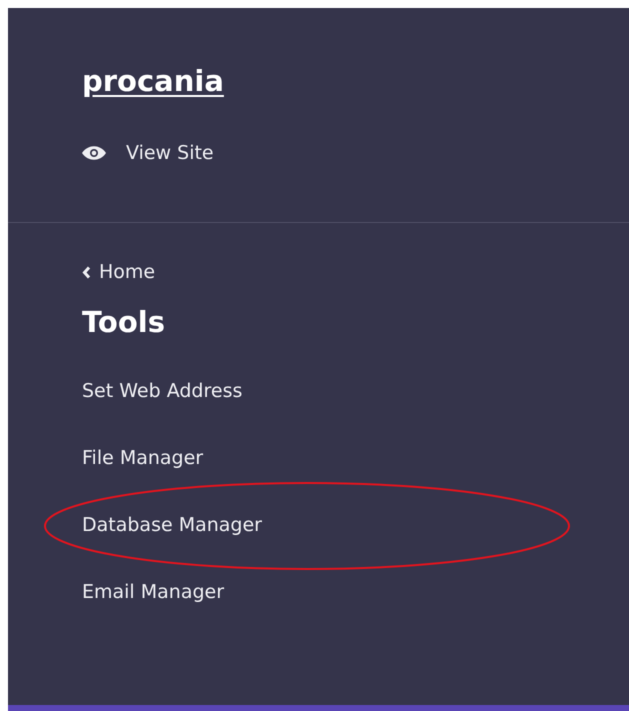 The height and width of the screenshot is (711, 629). Describe the element at coordinates (94, 153) in the screenshot. I see `eye-icon` at that location.